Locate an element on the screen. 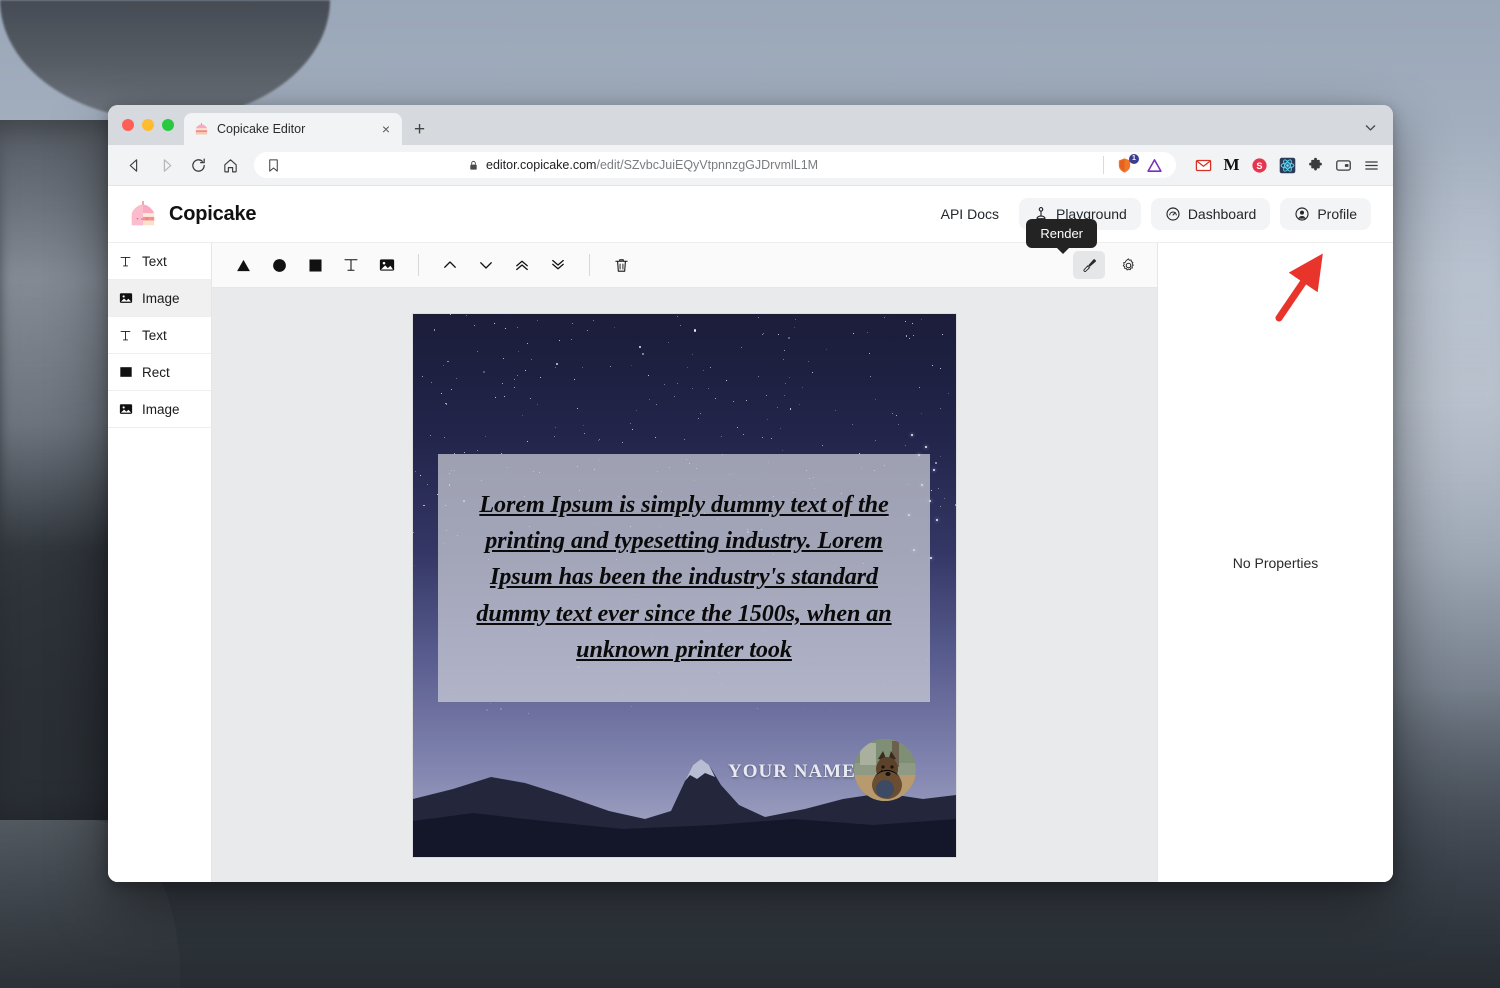 This screenshot has width=1500, height=988. circle-tool-button is located at coordinates (279, 265).